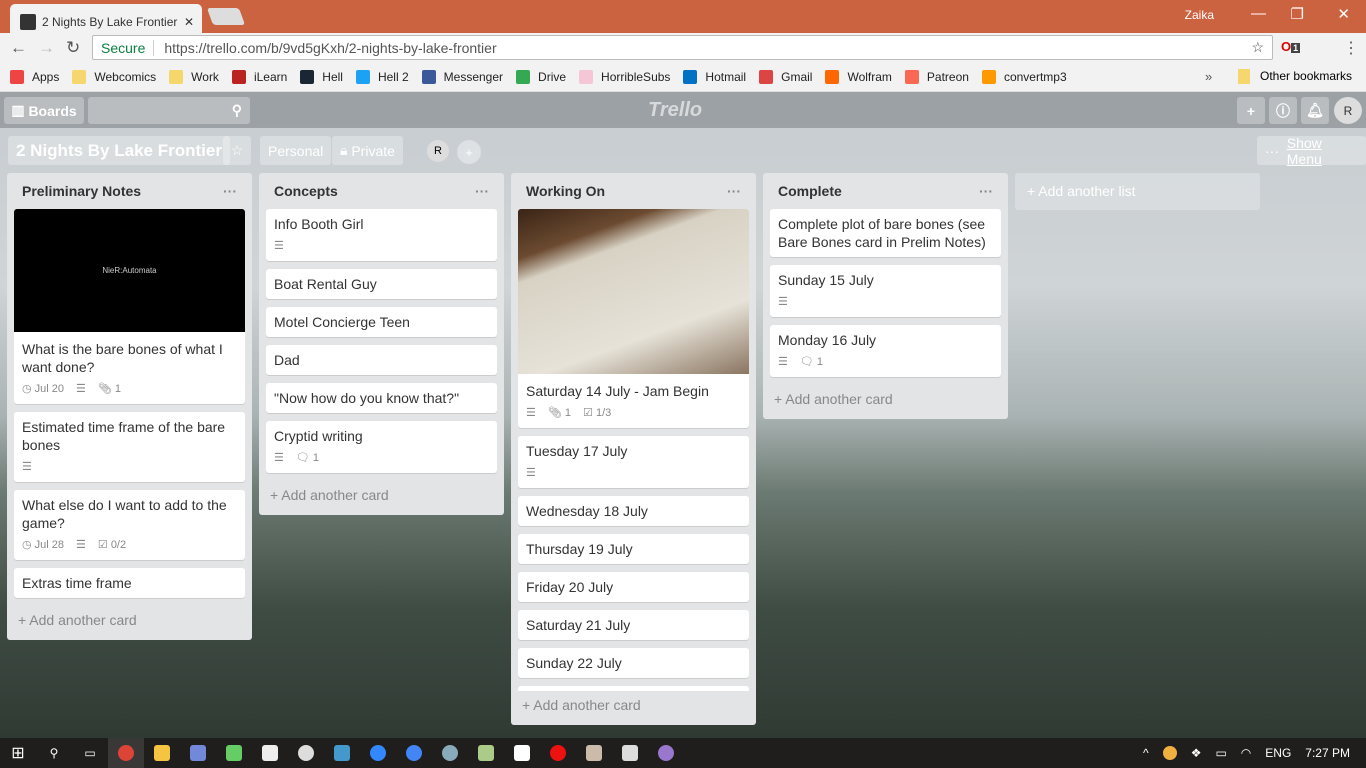  Describe the element at coordinates (129, 583) in the screenshot. I see `card: Extras time frame` at that location.